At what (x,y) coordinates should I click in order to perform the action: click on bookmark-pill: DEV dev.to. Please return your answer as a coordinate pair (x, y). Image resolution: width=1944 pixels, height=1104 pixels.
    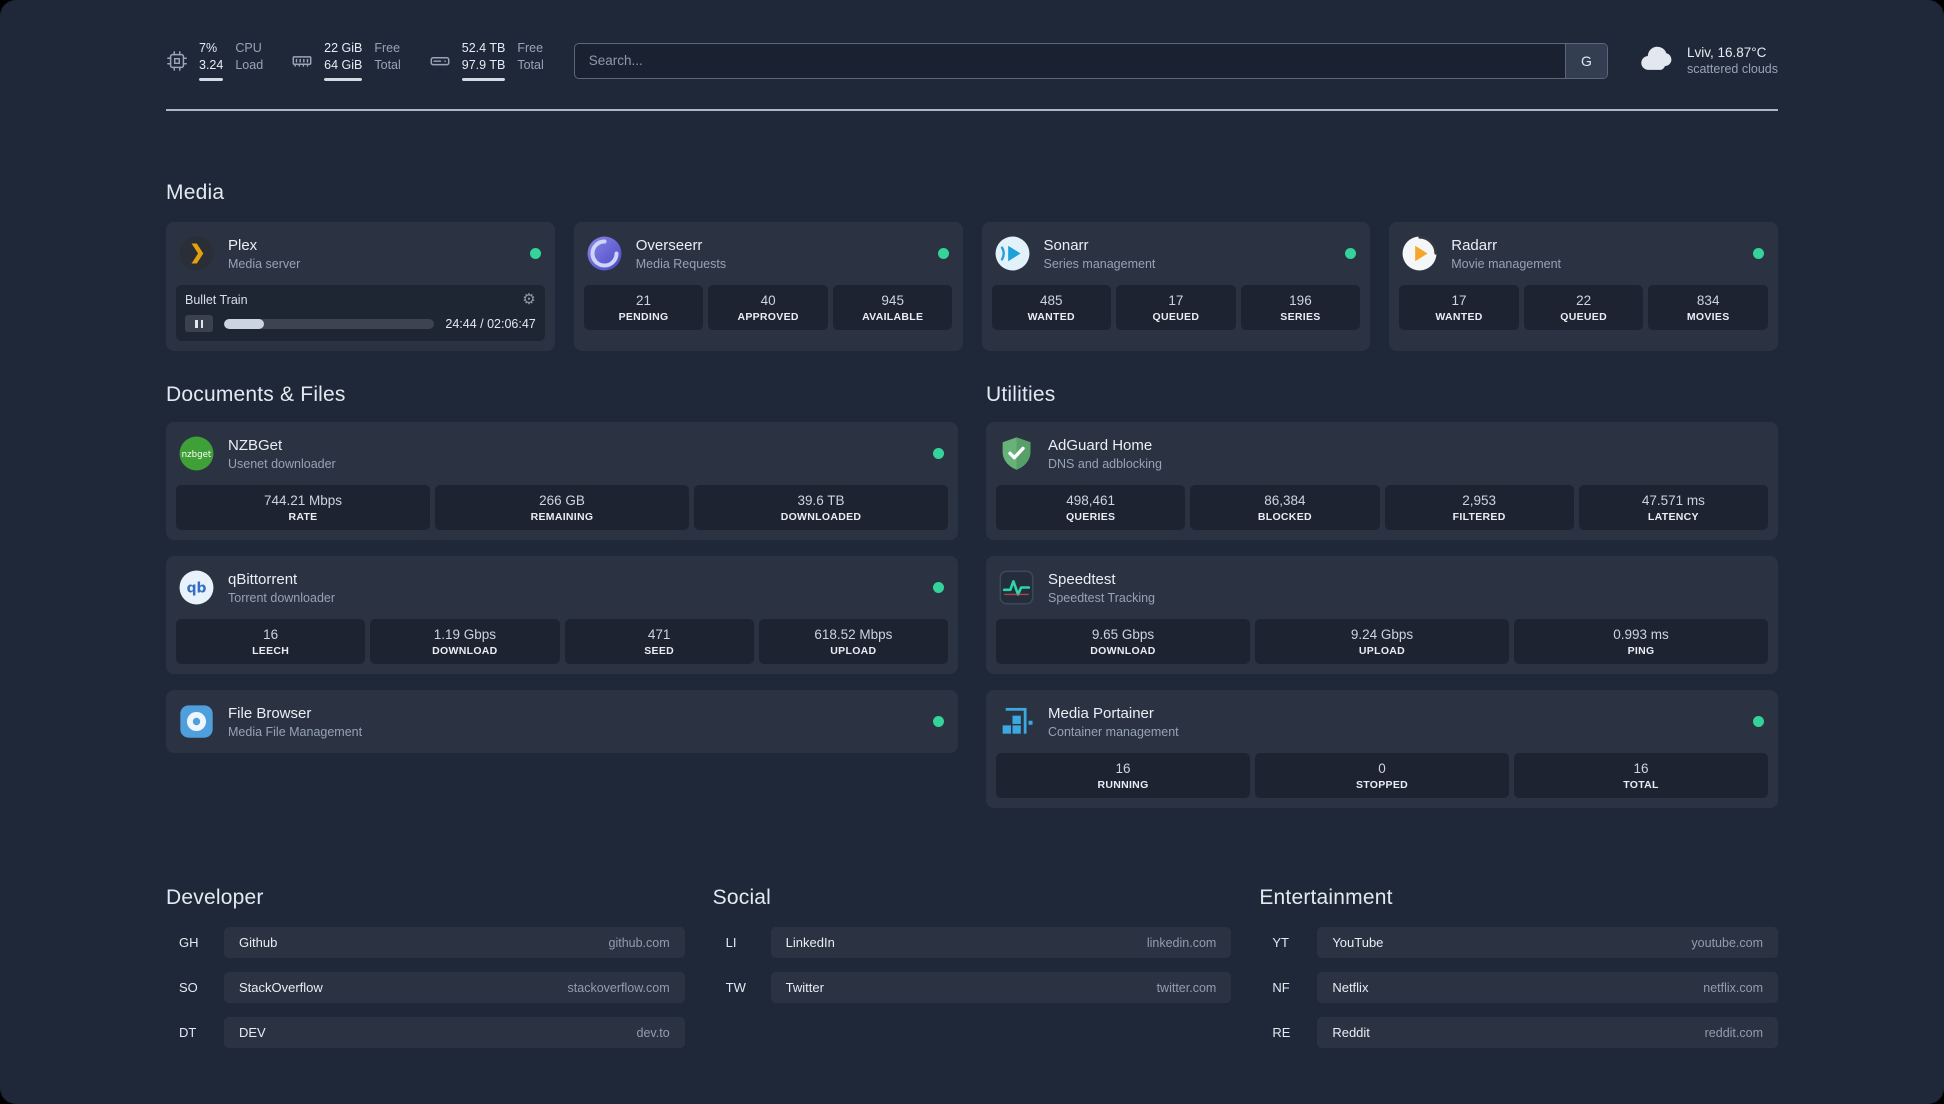
    Looking at the image, I should click on (454, 1032).